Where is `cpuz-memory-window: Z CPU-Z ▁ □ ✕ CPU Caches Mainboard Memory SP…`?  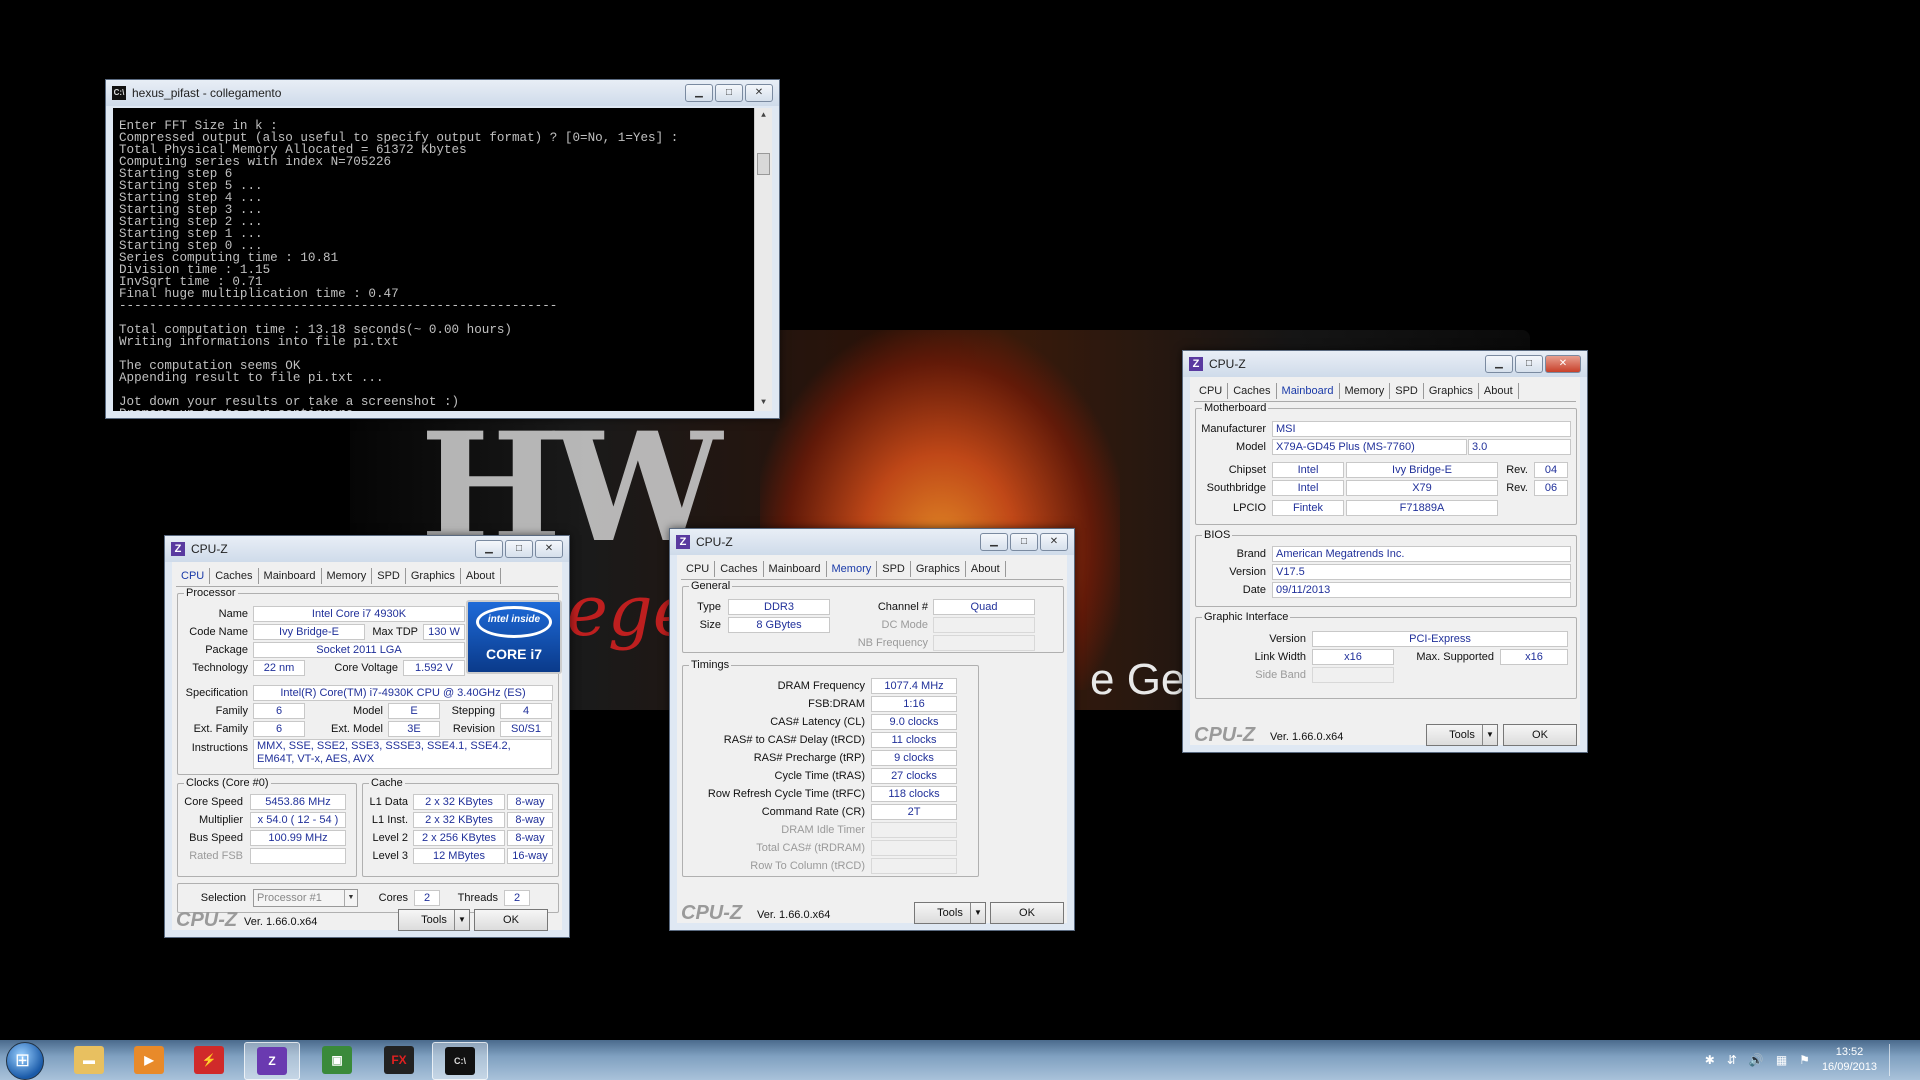
cpuz-memory-window: Z CPU-Z ▁ □ ✕ CPU Caches Mainboard Memory SP… is located at coordinates (872, 729).